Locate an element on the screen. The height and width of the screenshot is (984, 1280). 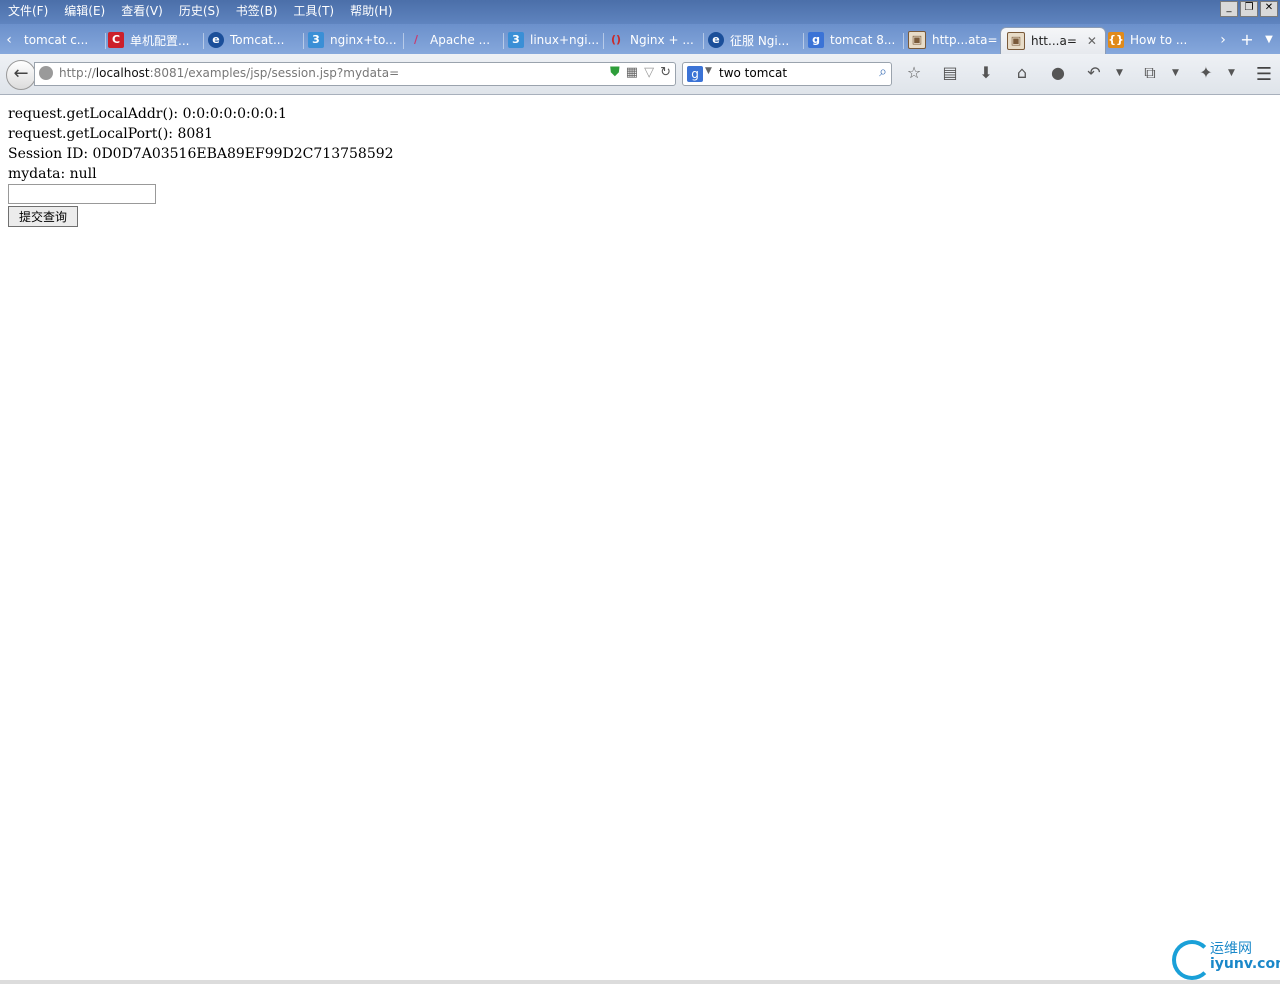
menu-history: 历史(S) is located at coordinates (199, 11).